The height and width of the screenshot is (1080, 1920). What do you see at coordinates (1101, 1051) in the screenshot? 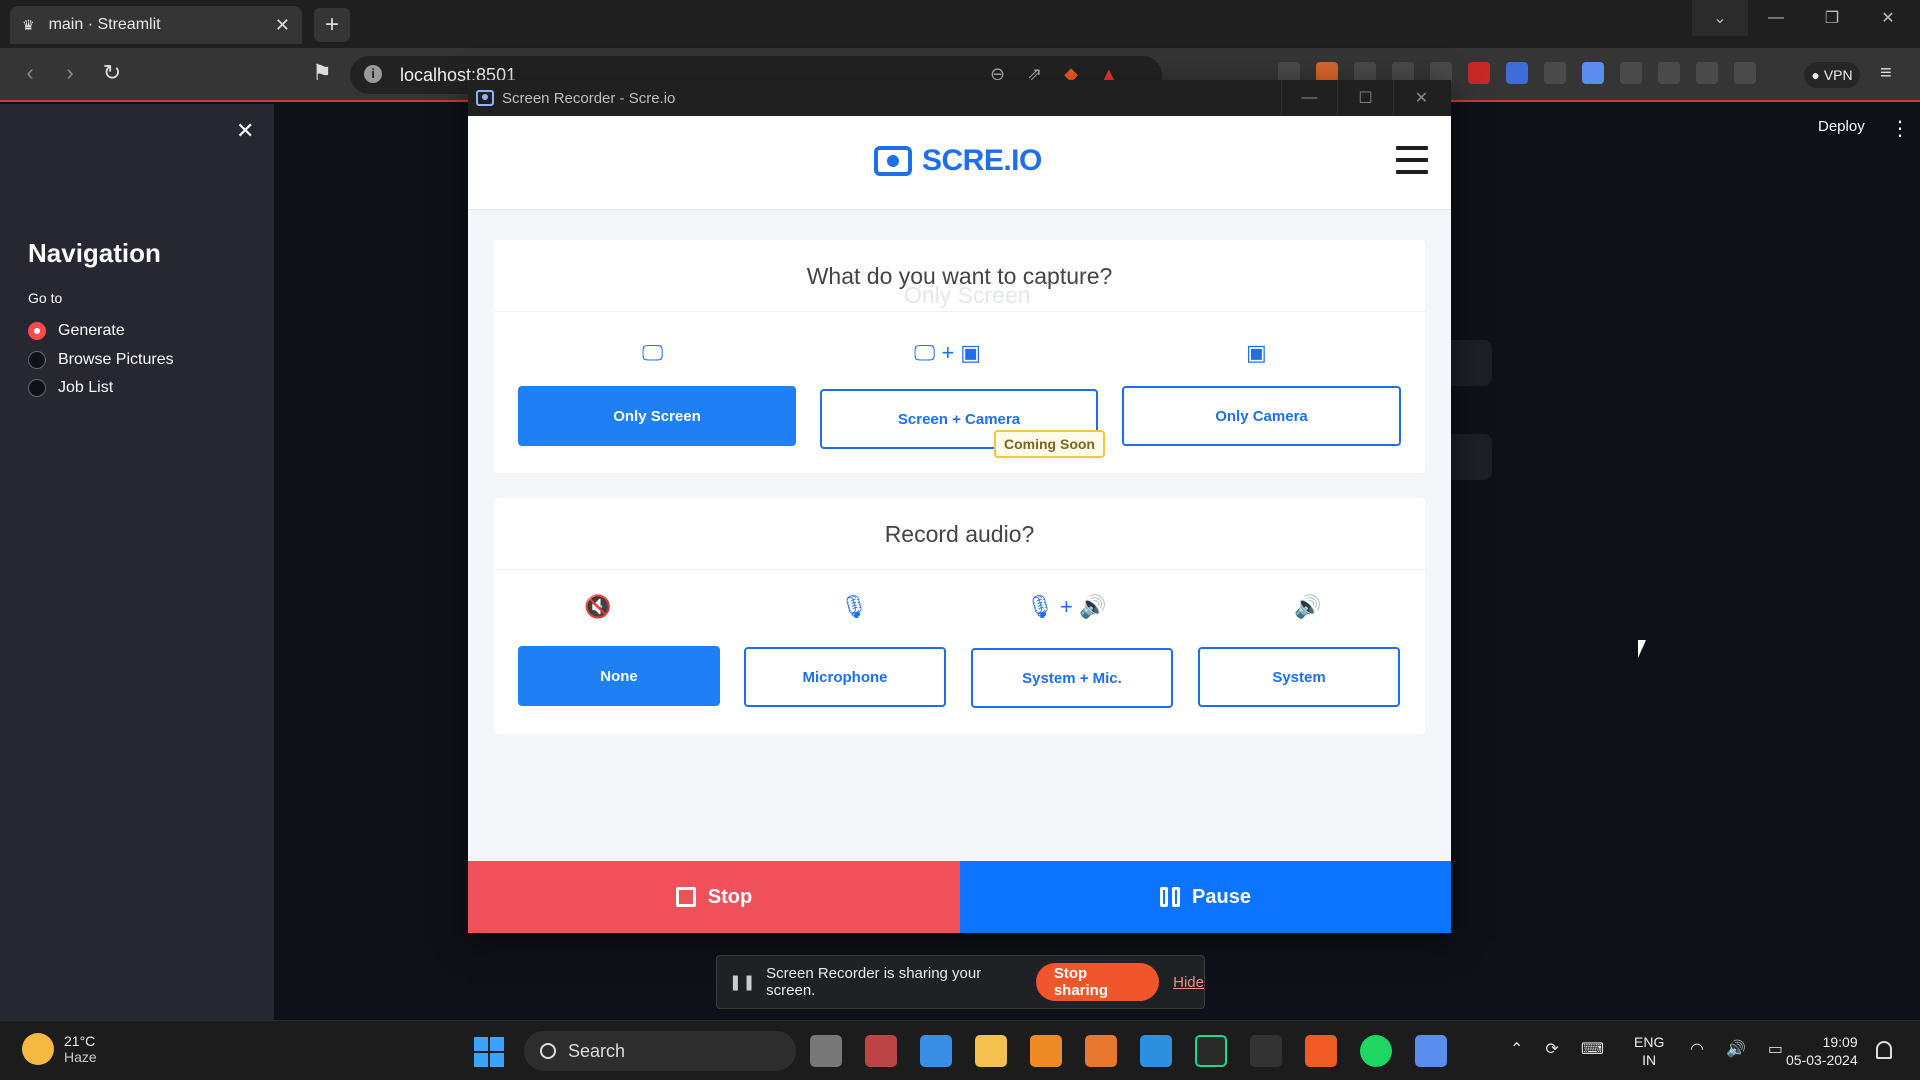
I see `sublime-text-icon` at bounding box center [1101, 1051].